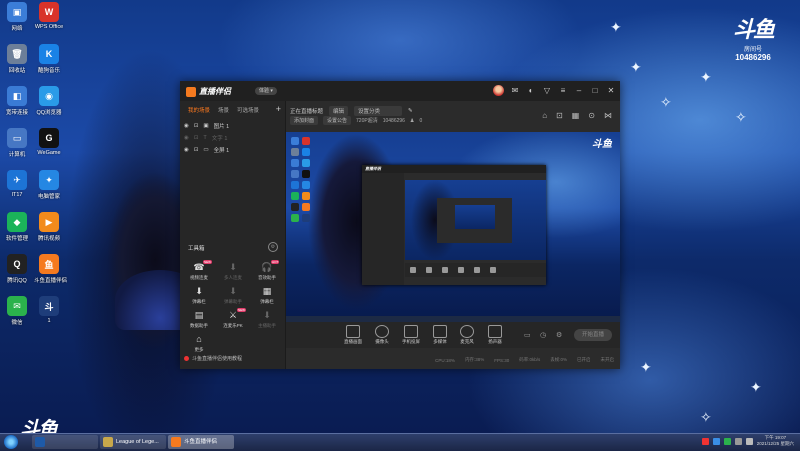  I want to click on speaker-button: 扬声器, so click(495, 335).